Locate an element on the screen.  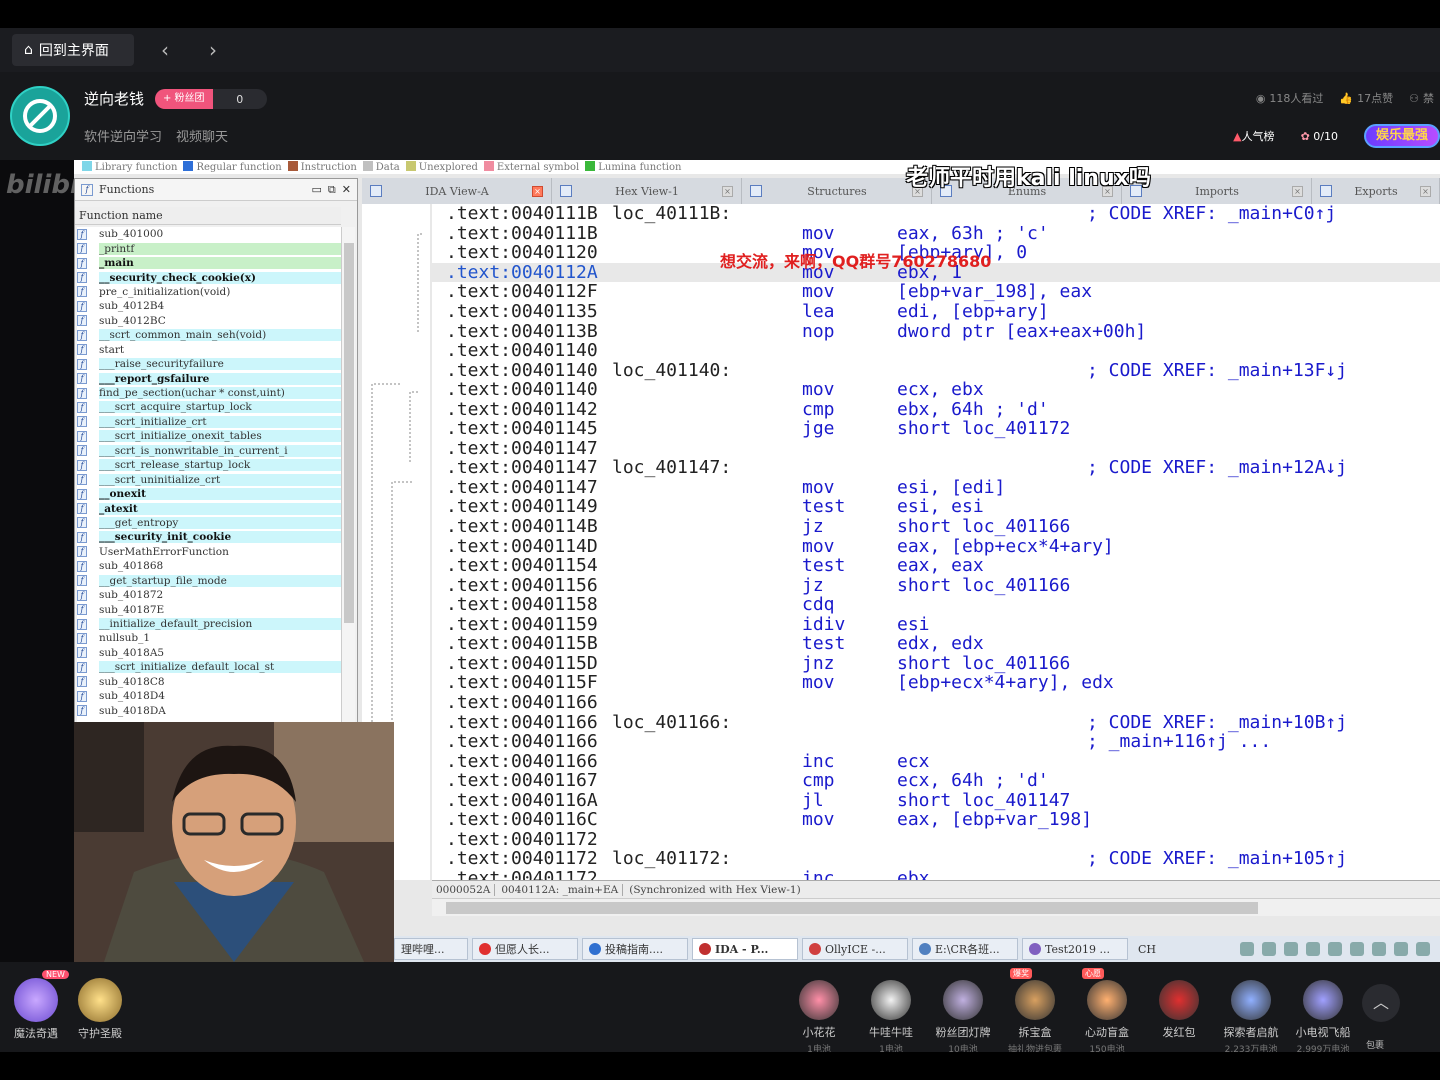
code-line: .text:0040116A jl short loc_401147 is located at coordinates (936, 800).